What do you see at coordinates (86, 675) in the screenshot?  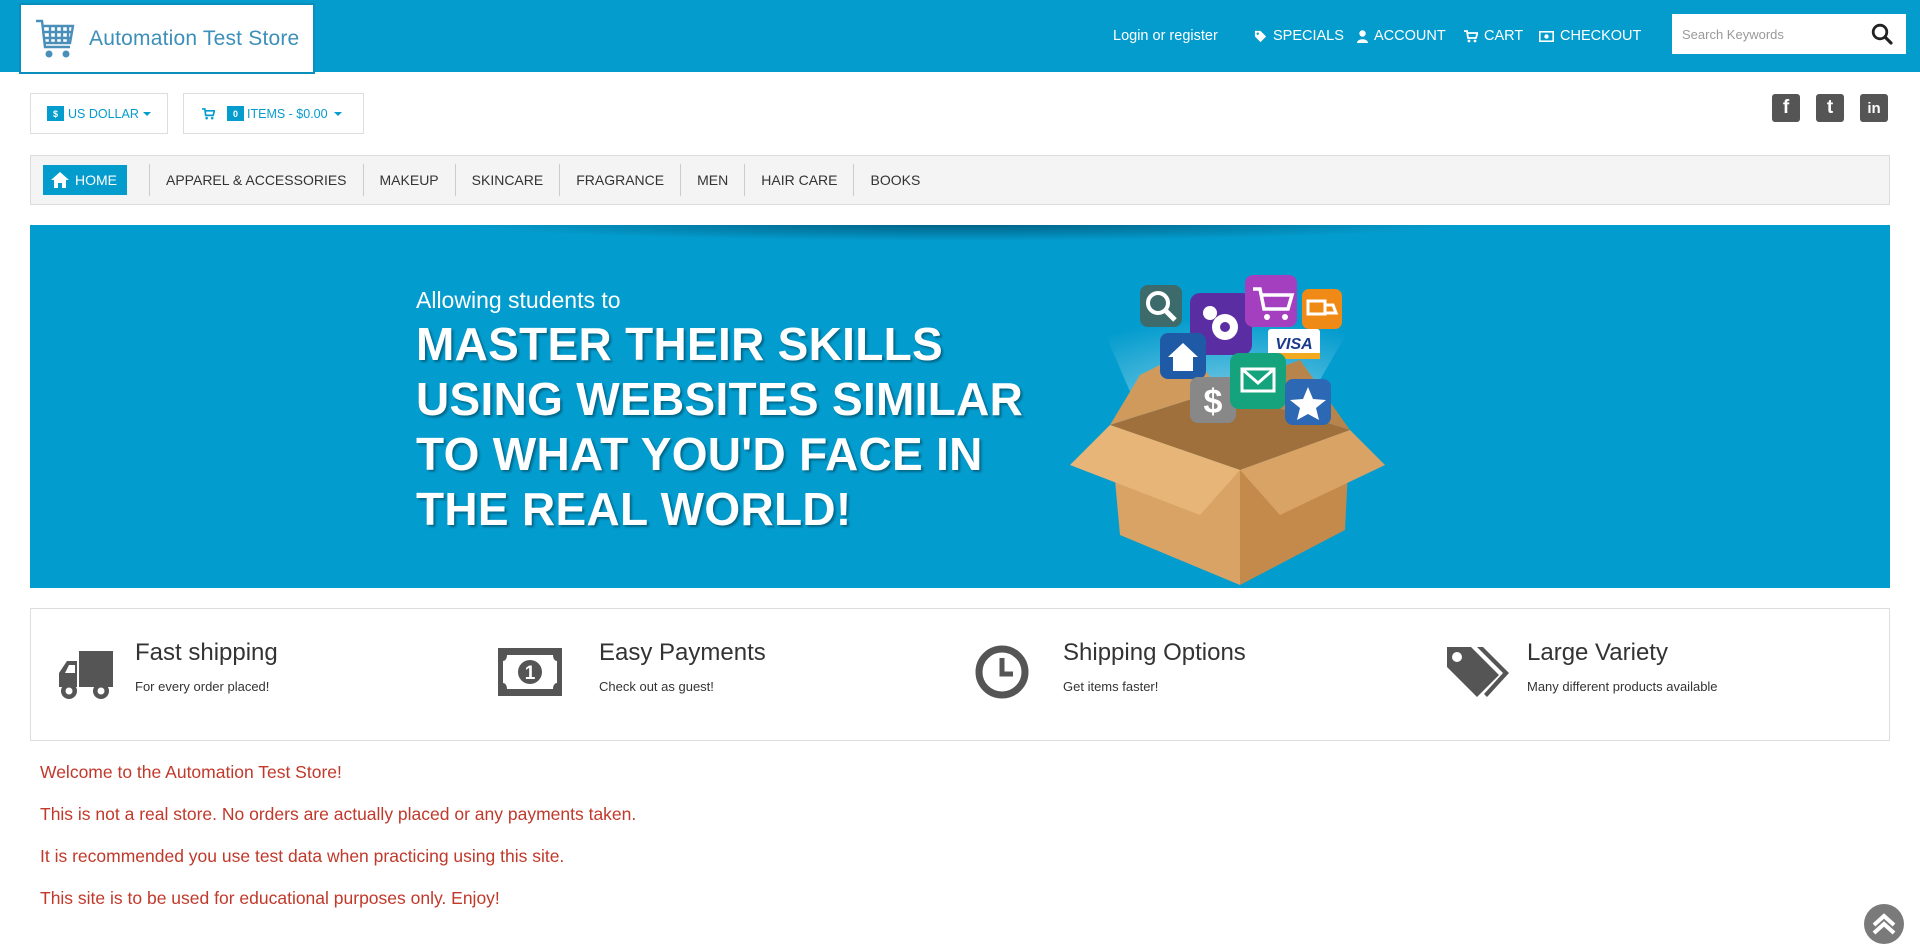 I see `truck-icon` at bounding box center [86, 675].